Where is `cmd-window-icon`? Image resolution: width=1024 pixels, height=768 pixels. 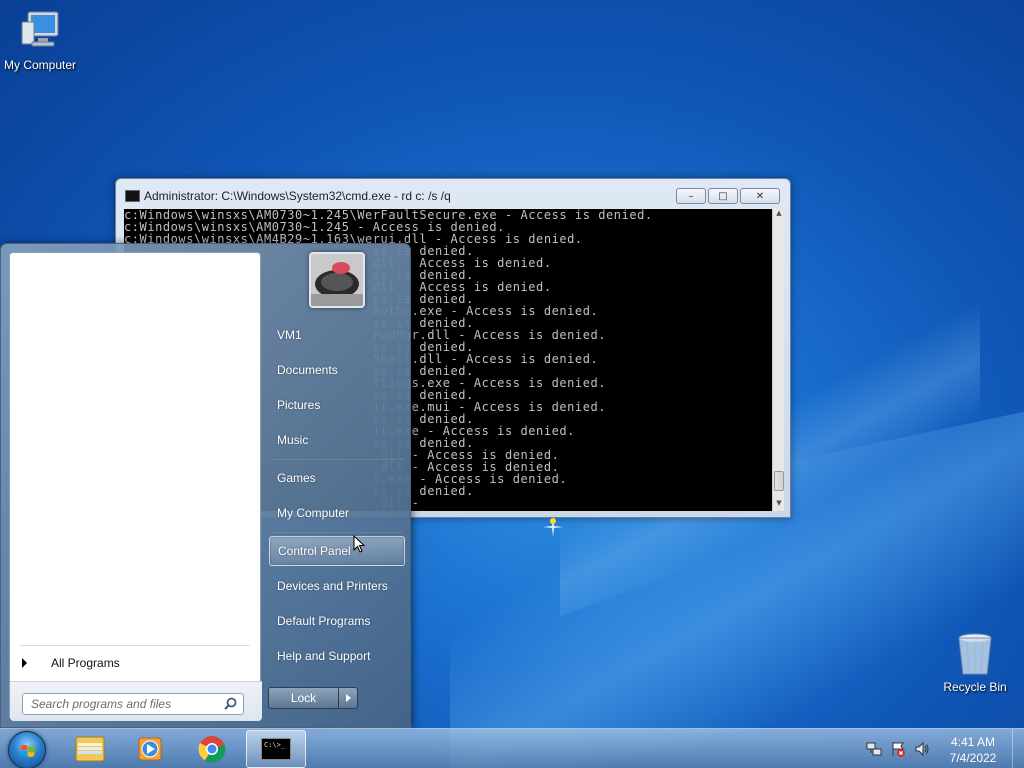 cmd-window-icon is located at coordinates (132, 196).